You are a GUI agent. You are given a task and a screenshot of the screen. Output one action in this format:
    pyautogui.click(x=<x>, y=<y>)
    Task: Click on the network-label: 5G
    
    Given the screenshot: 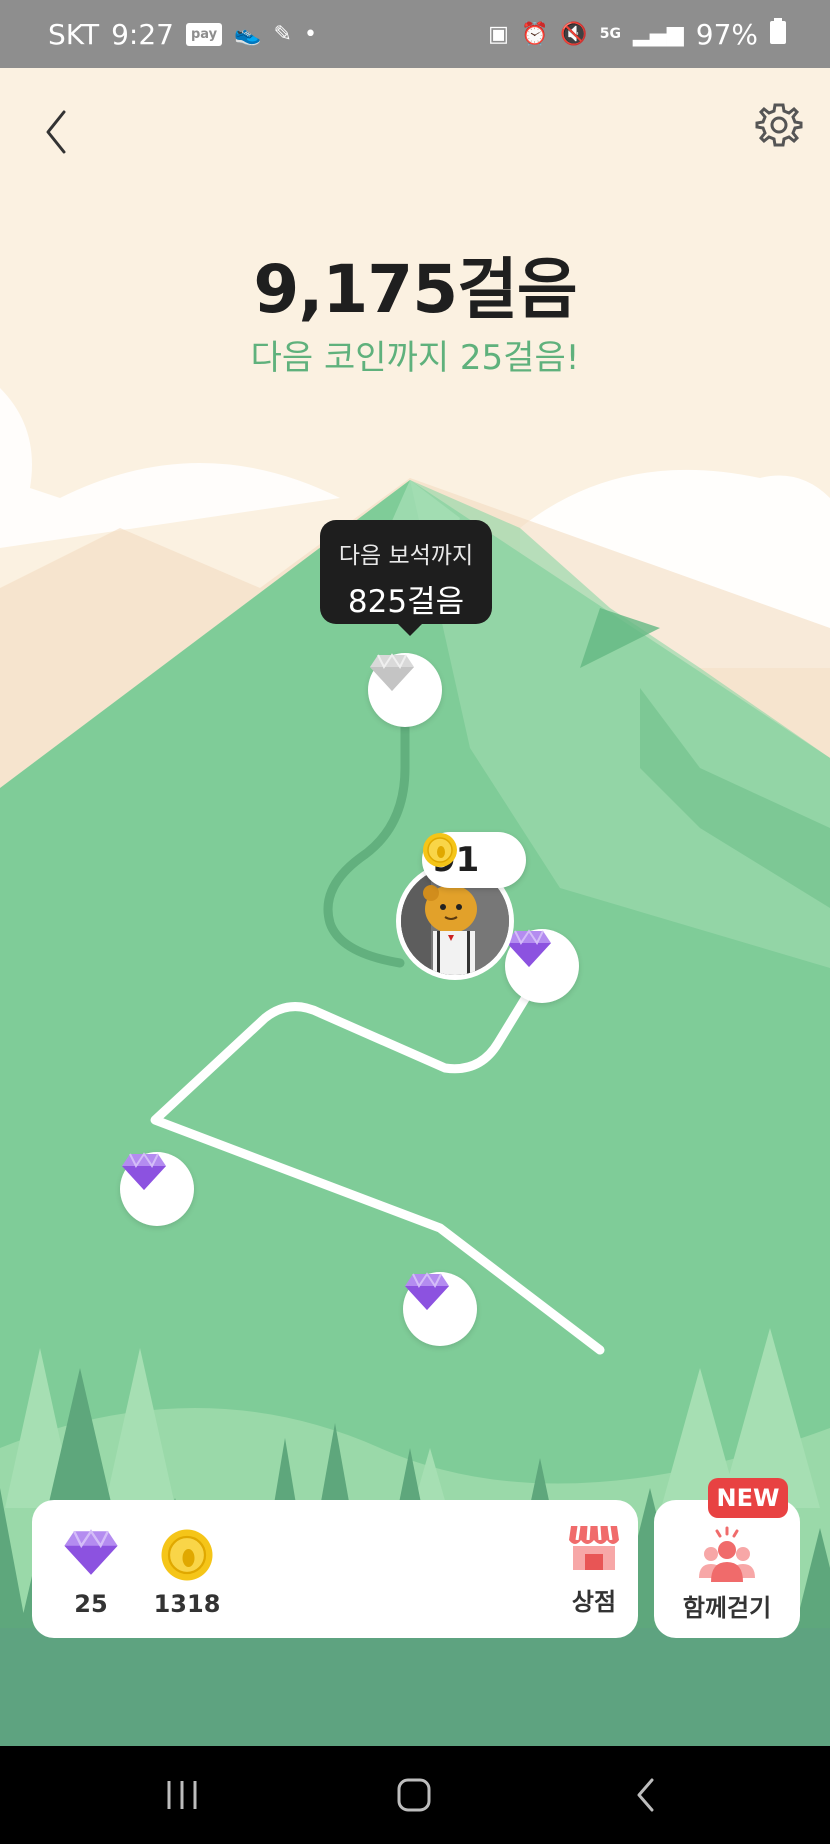 What is the action you would take?
    pyautogui.click(x=610, y=34)
    